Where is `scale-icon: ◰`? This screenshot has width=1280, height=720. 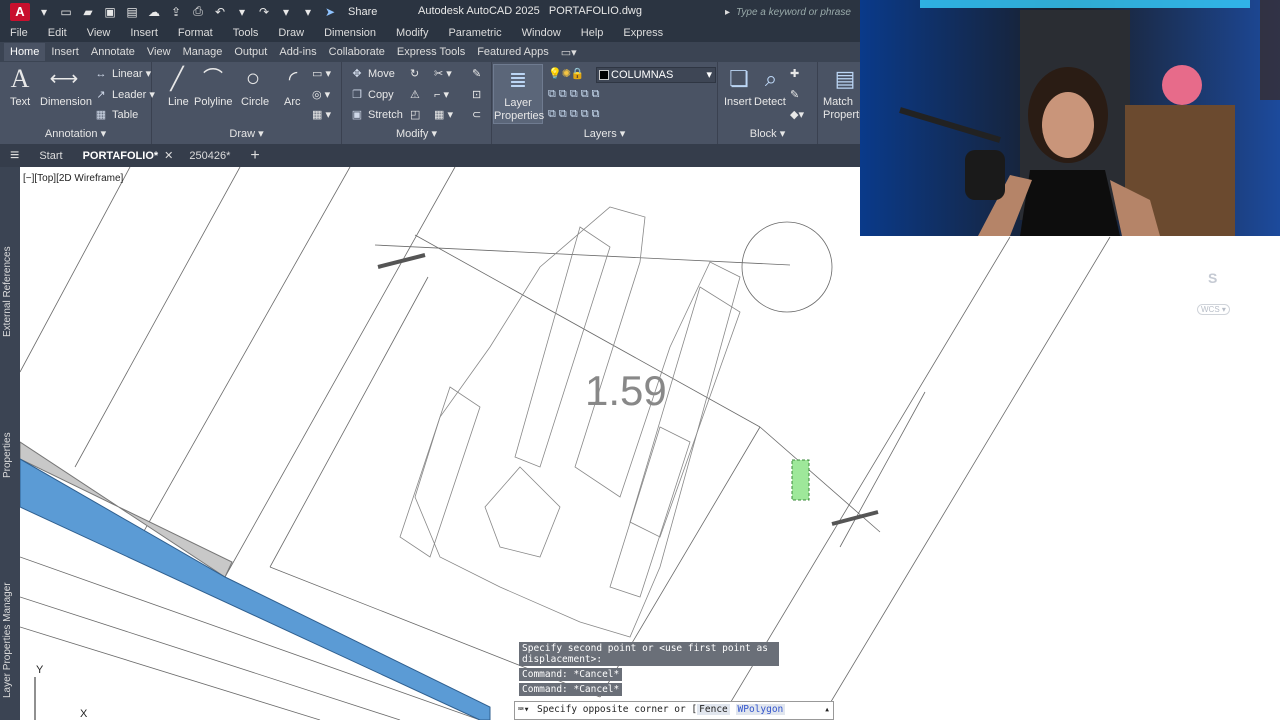 scale-icon: ◰ is located at coordinates (415, 114).